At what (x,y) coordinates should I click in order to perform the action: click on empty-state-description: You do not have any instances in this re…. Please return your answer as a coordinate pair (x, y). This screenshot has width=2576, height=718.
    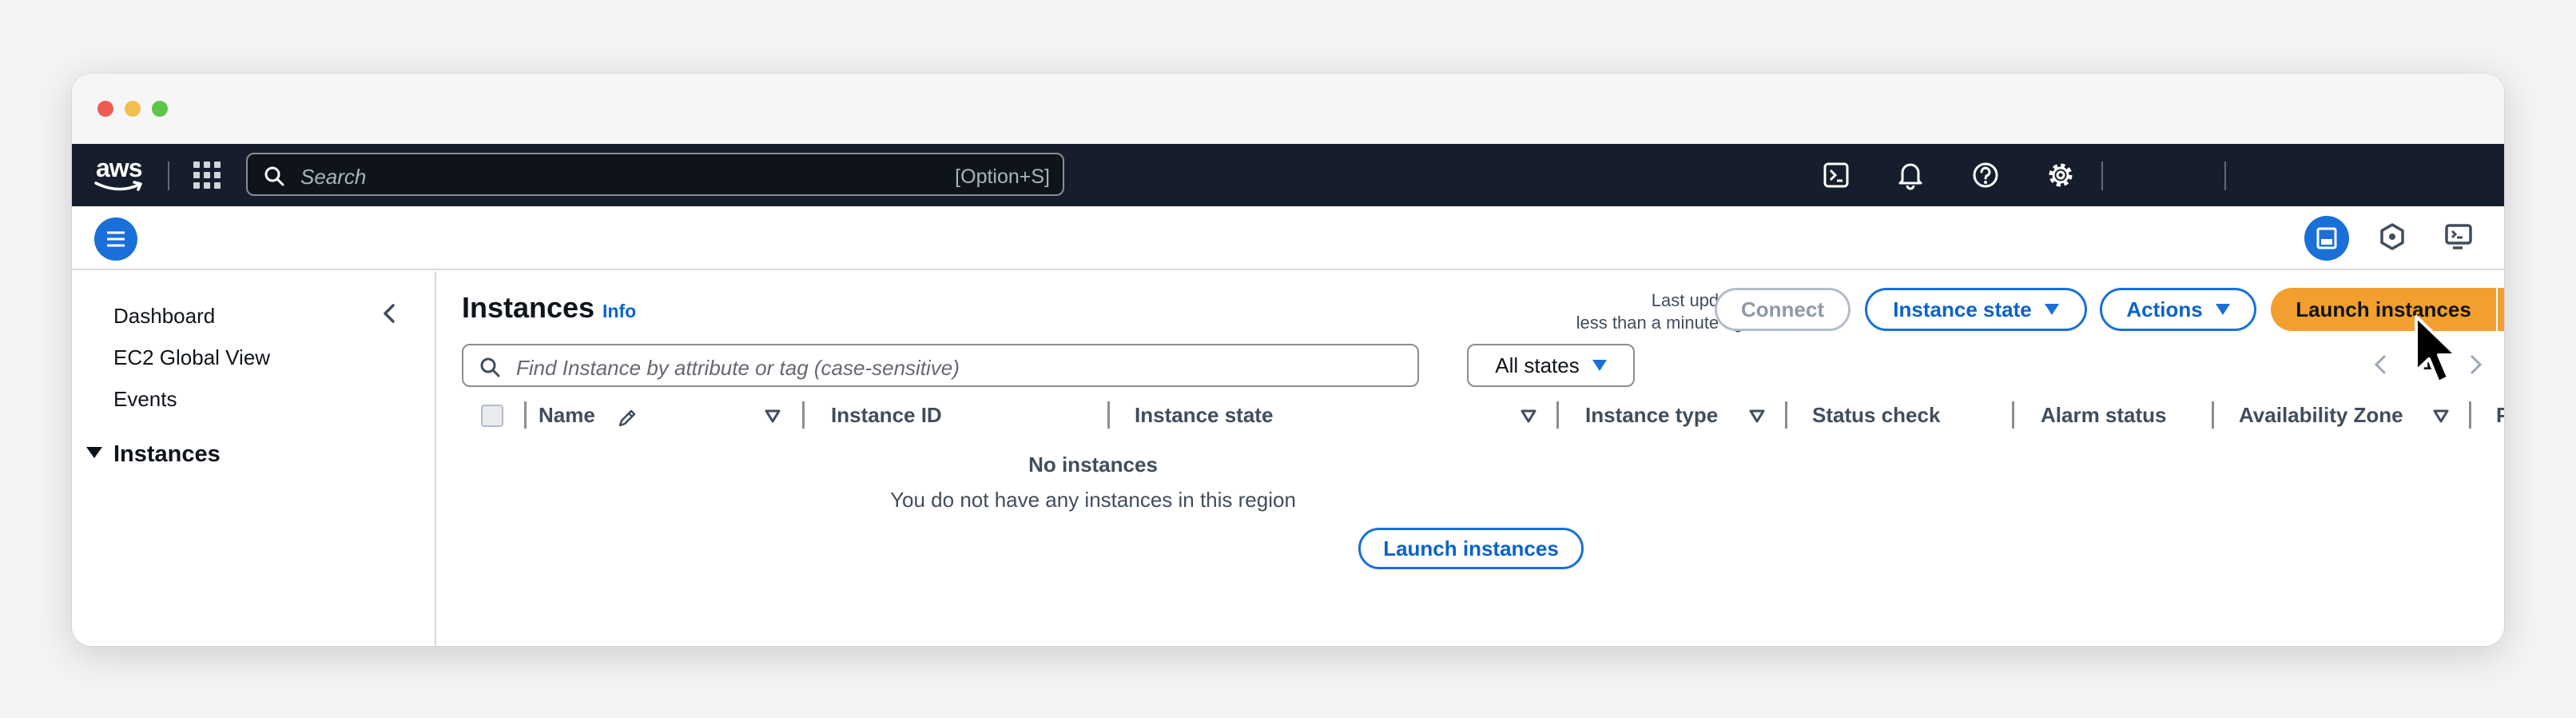
    Looking at the image, I should click on (1093, 500).